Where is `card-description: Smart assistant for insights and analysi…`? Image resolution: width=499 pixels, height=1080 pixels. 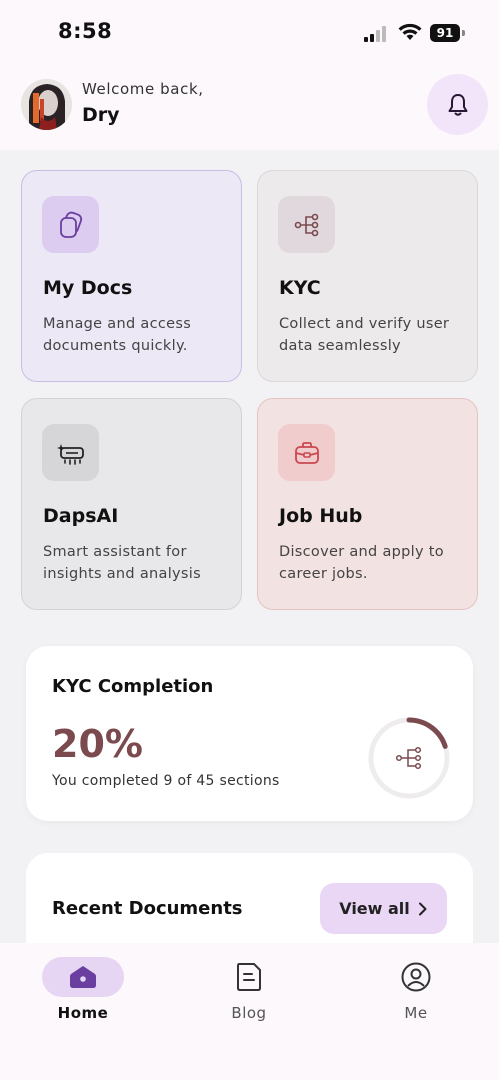
card-description: Smart assistant for insights and analysi… is located at coordinates (122, 563).